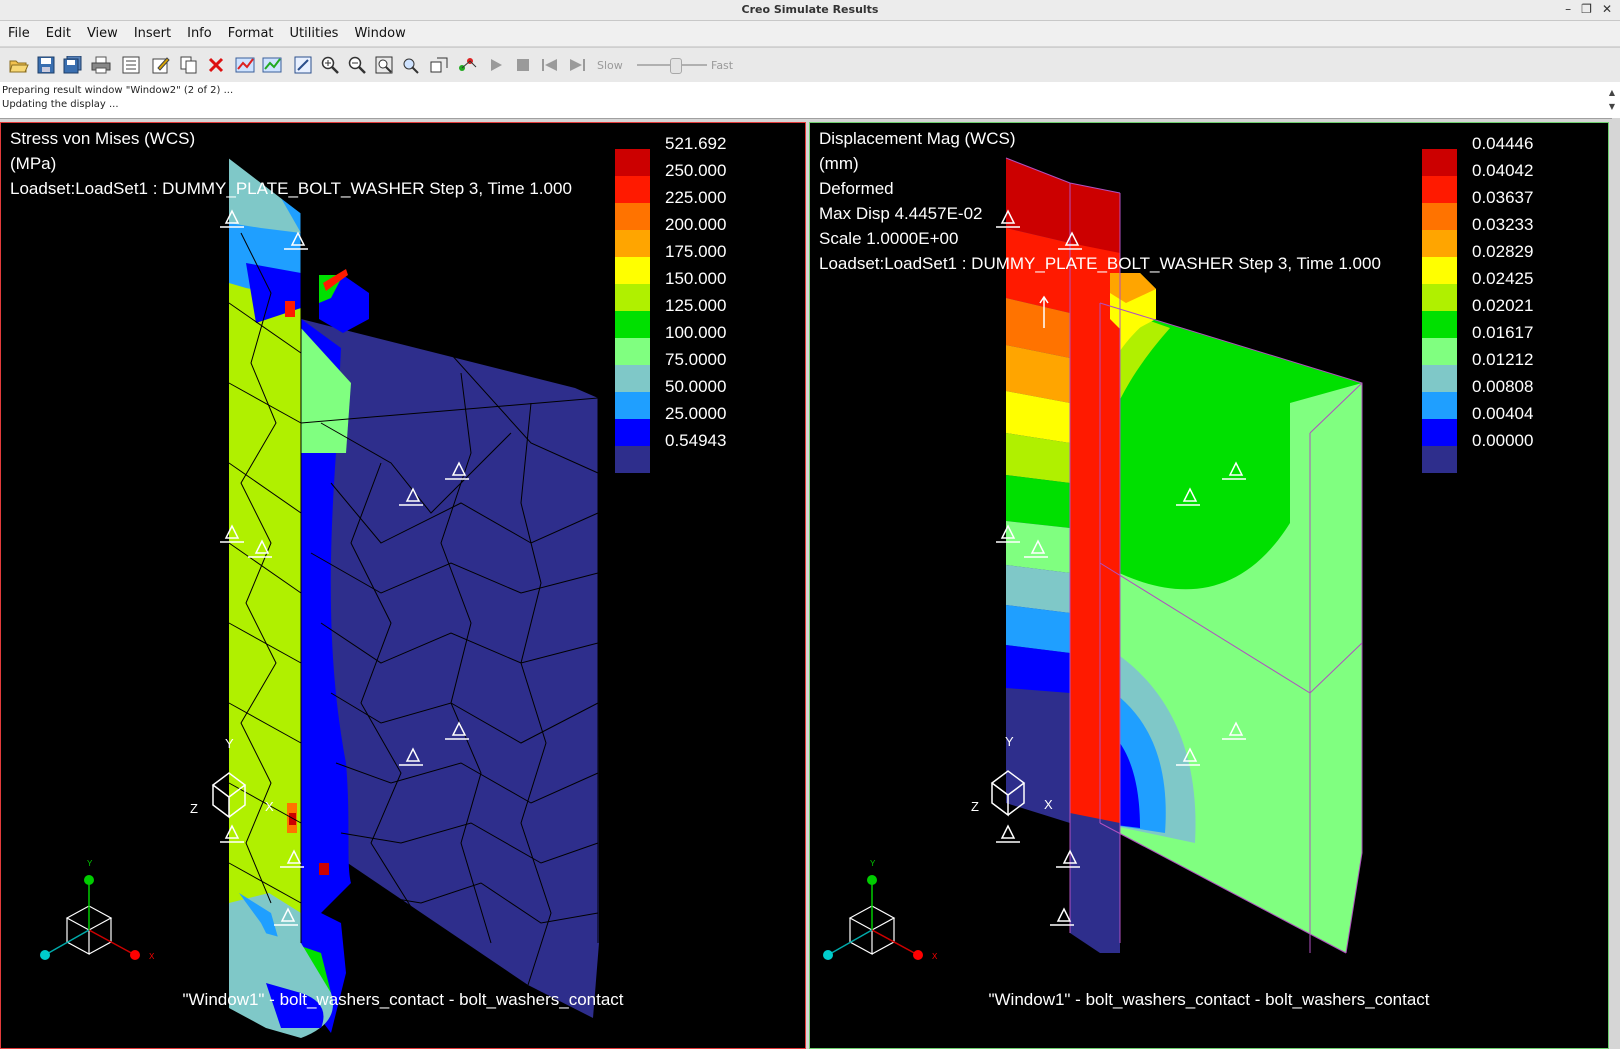 This screenshot has height=1049, width=1620. Describe the element at coordinates (199, 33) in the screenshot. I see `menu-info: Info` at that location.